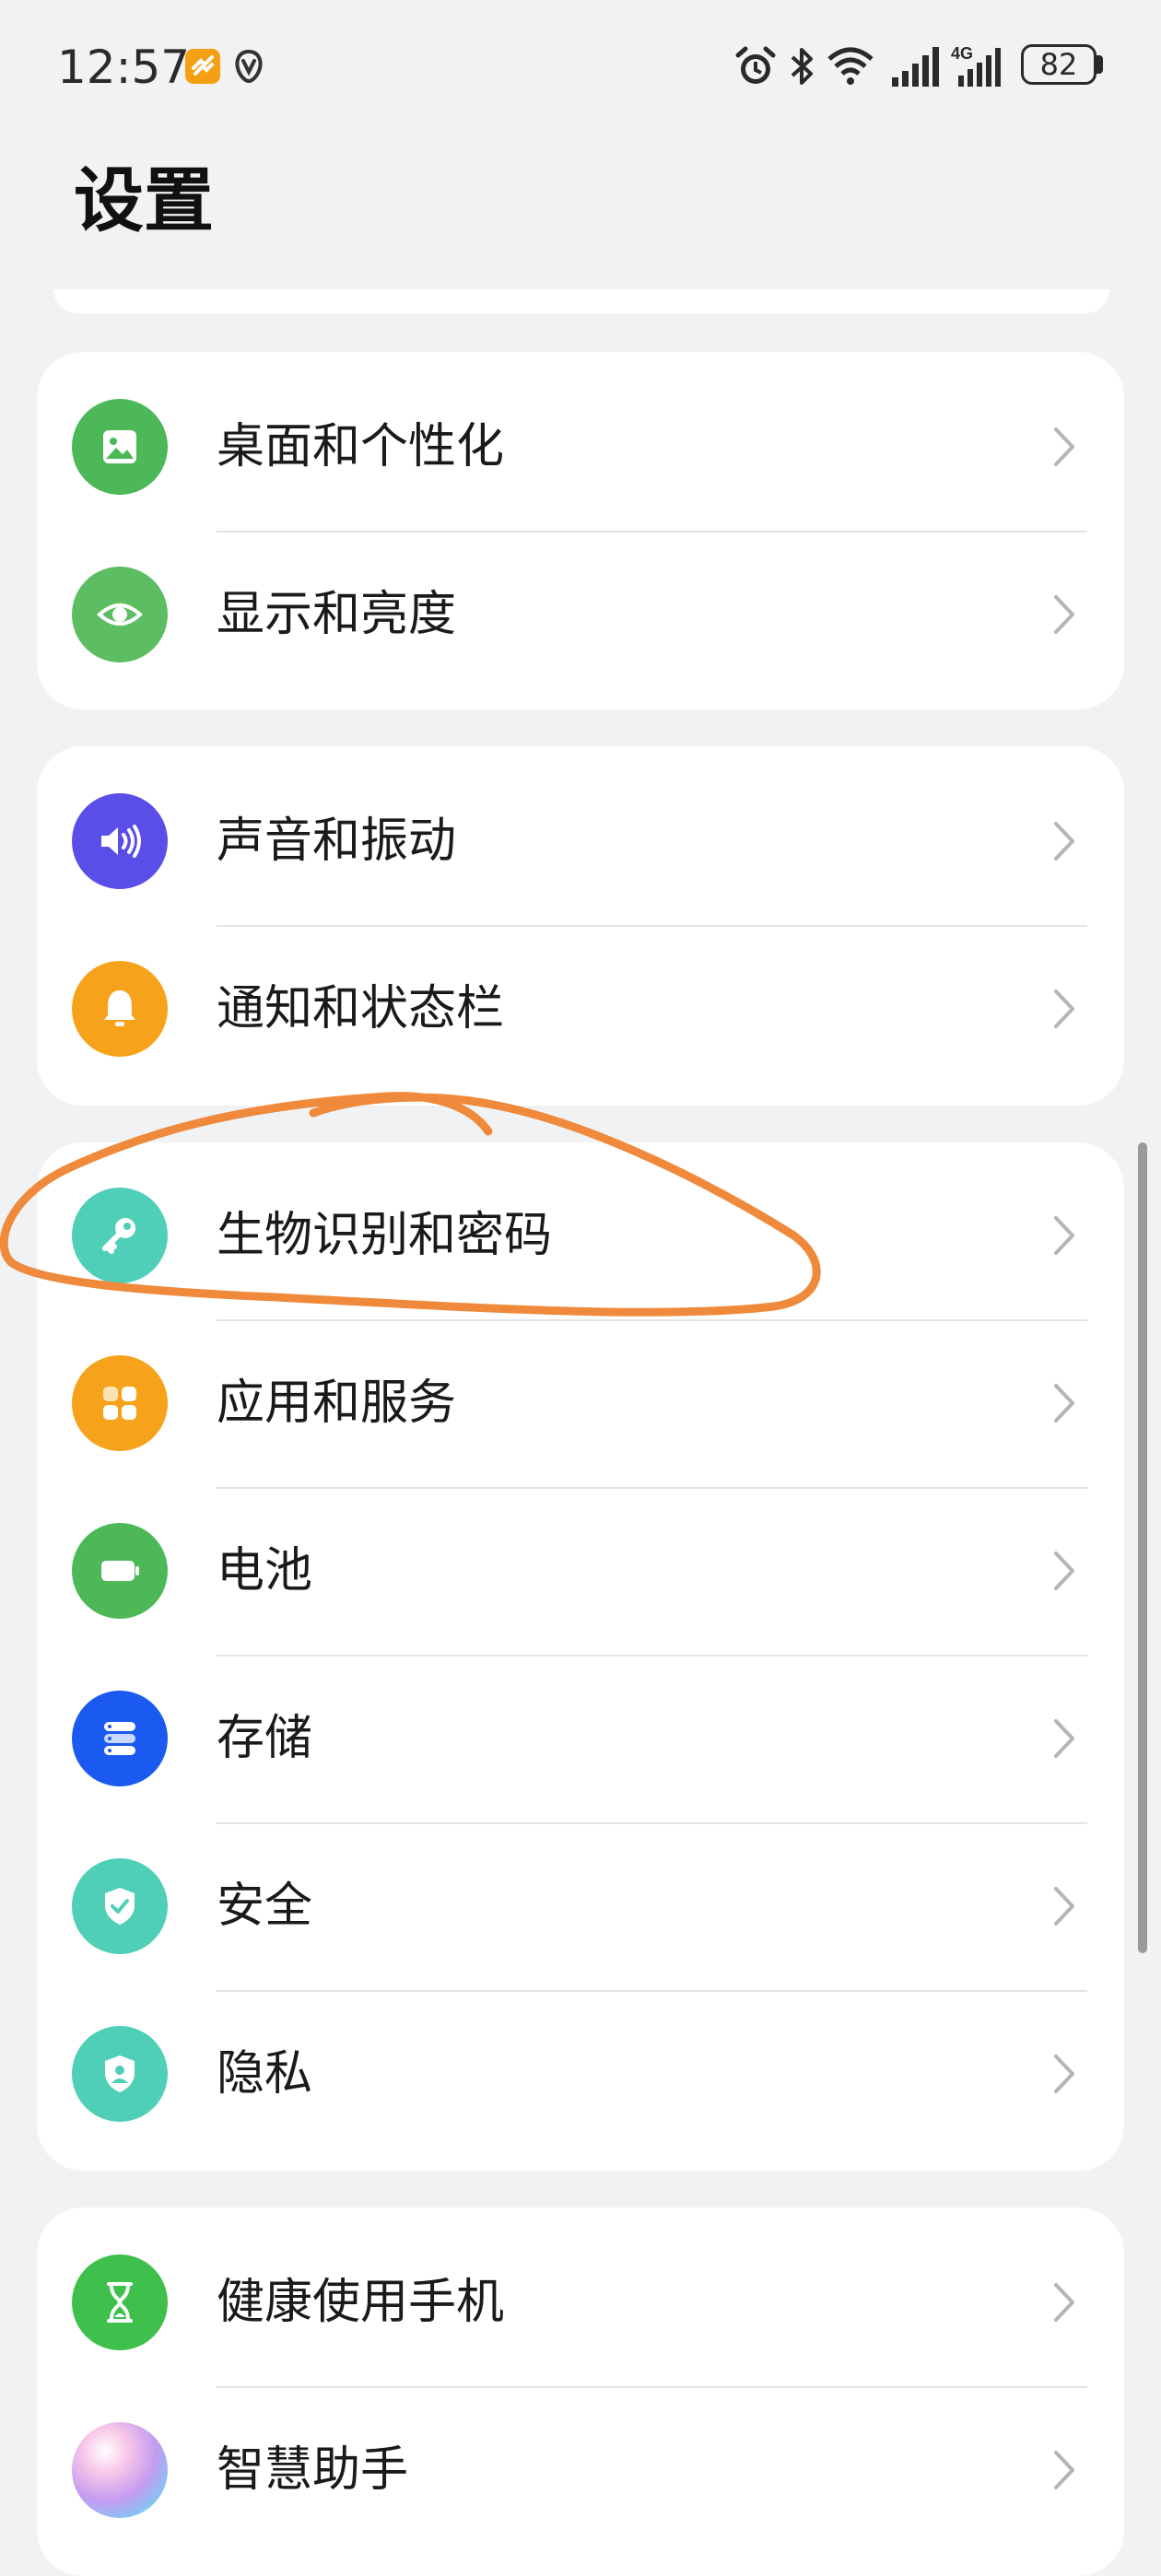  I want to click on settings-item-label: 声音和振动, so click(337, 841).